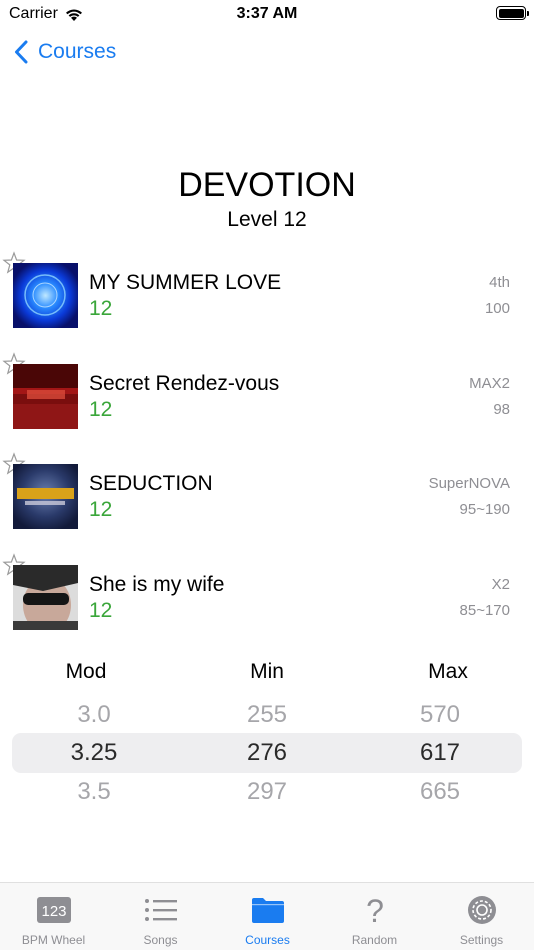 The width and height of the screenshot is (534, 950). I want to click on mod-picker-selected: 3.25, so click(94, 753).